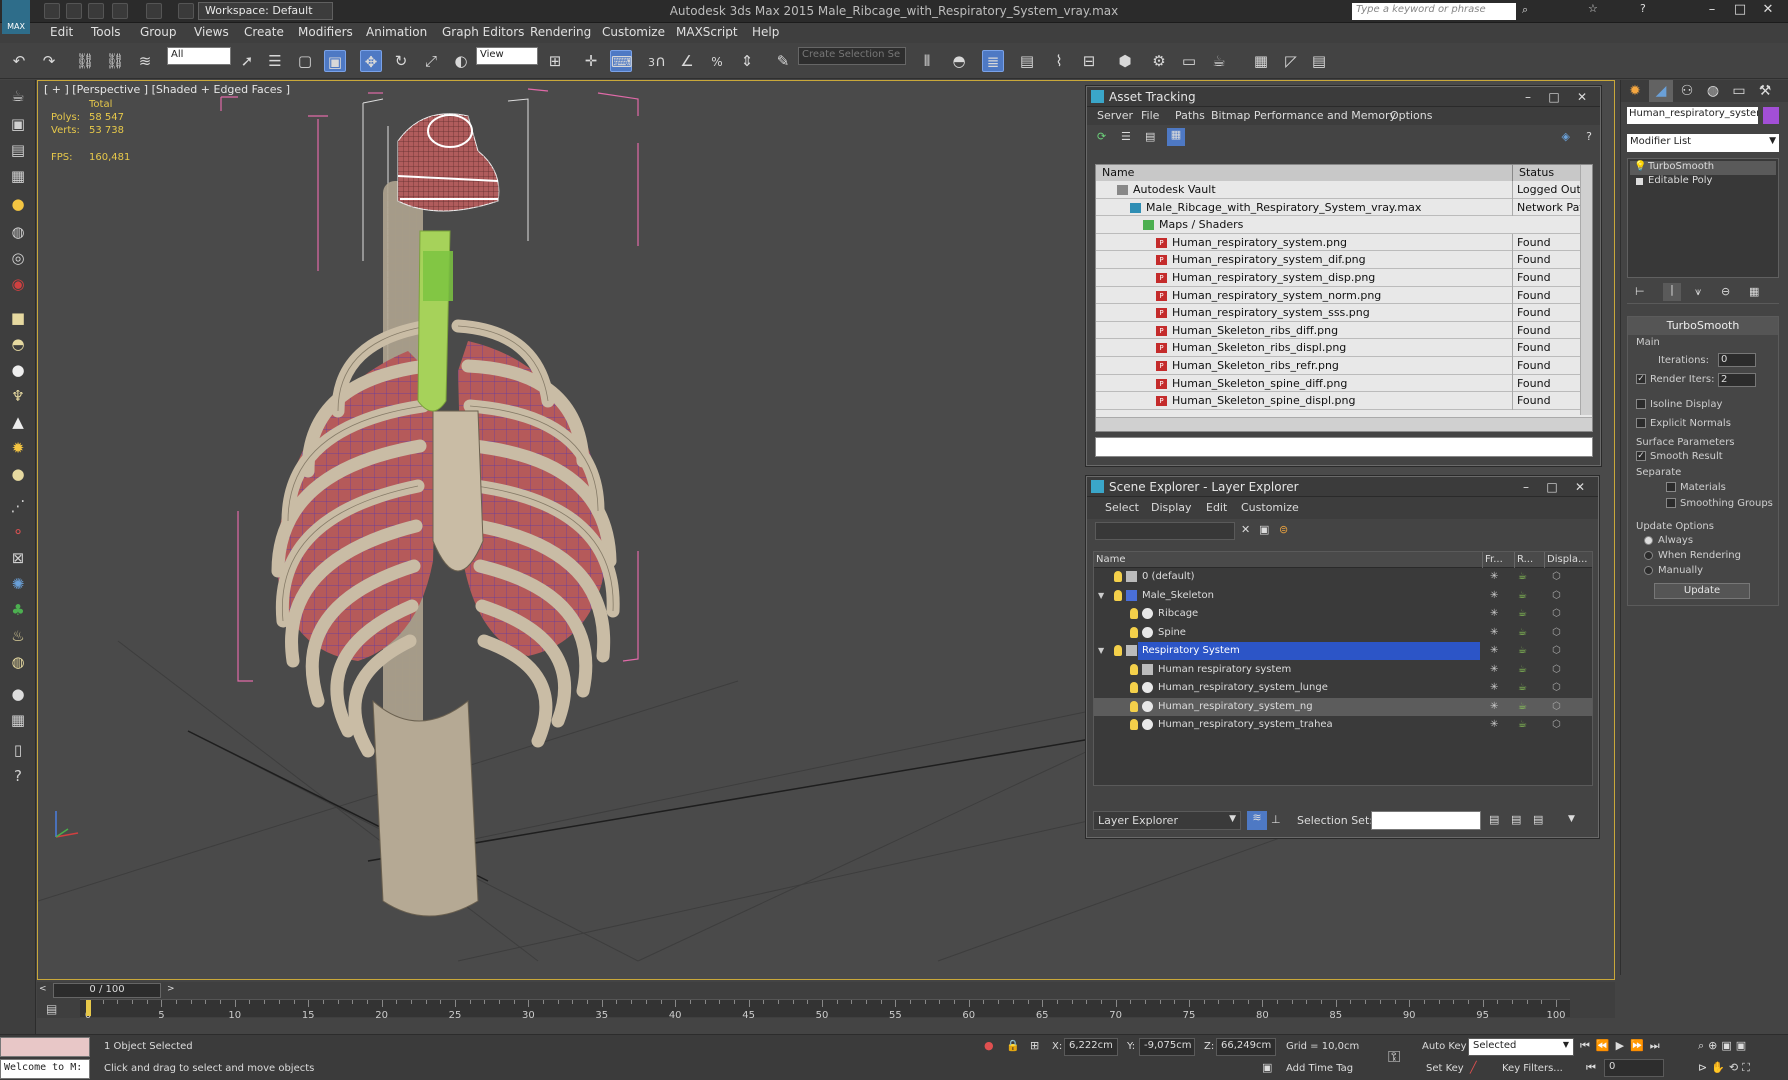  Describe the element at coordinates (1344, 277) in the screenshot. I see `asset-row: P Human_respiratory_system_disp.png Found` at that location.